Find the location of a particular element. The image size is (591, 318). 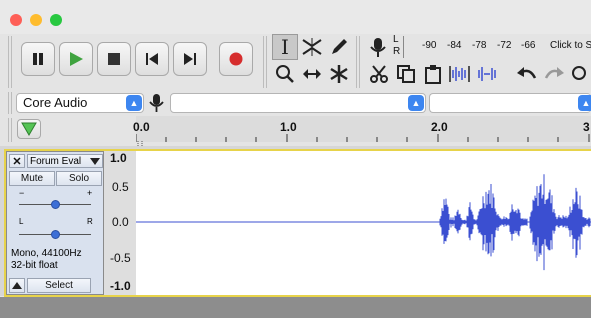

ruler-label: 2.0 is located at coordinates (439, 127).